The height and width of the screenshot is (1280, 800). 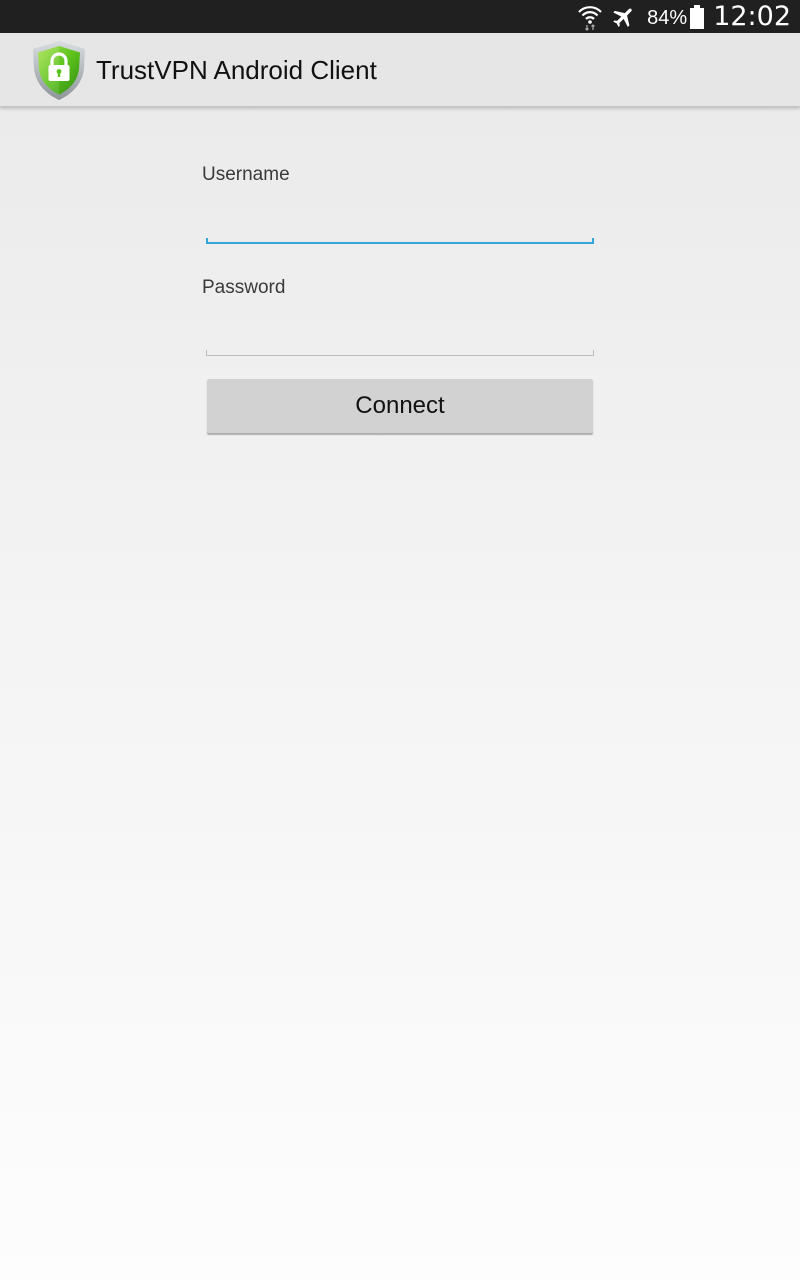 What do you see at coordinates (236, 70) in the screenshot?
I see `app-title: TrustVPN Android Client` at bounding box center [236, 70].